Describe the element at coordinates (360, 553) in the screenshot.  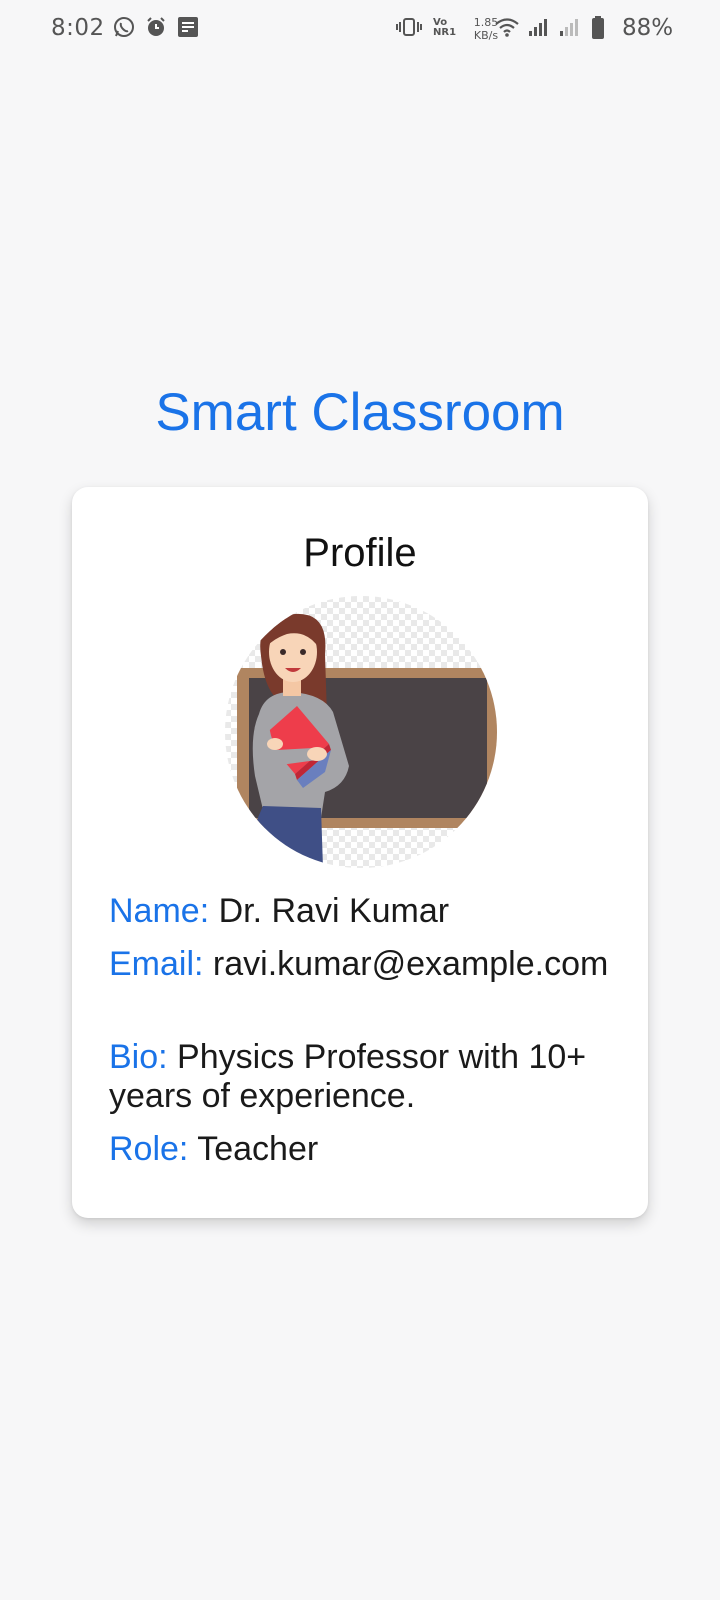
I see `profile-heading: Profile` at that location.